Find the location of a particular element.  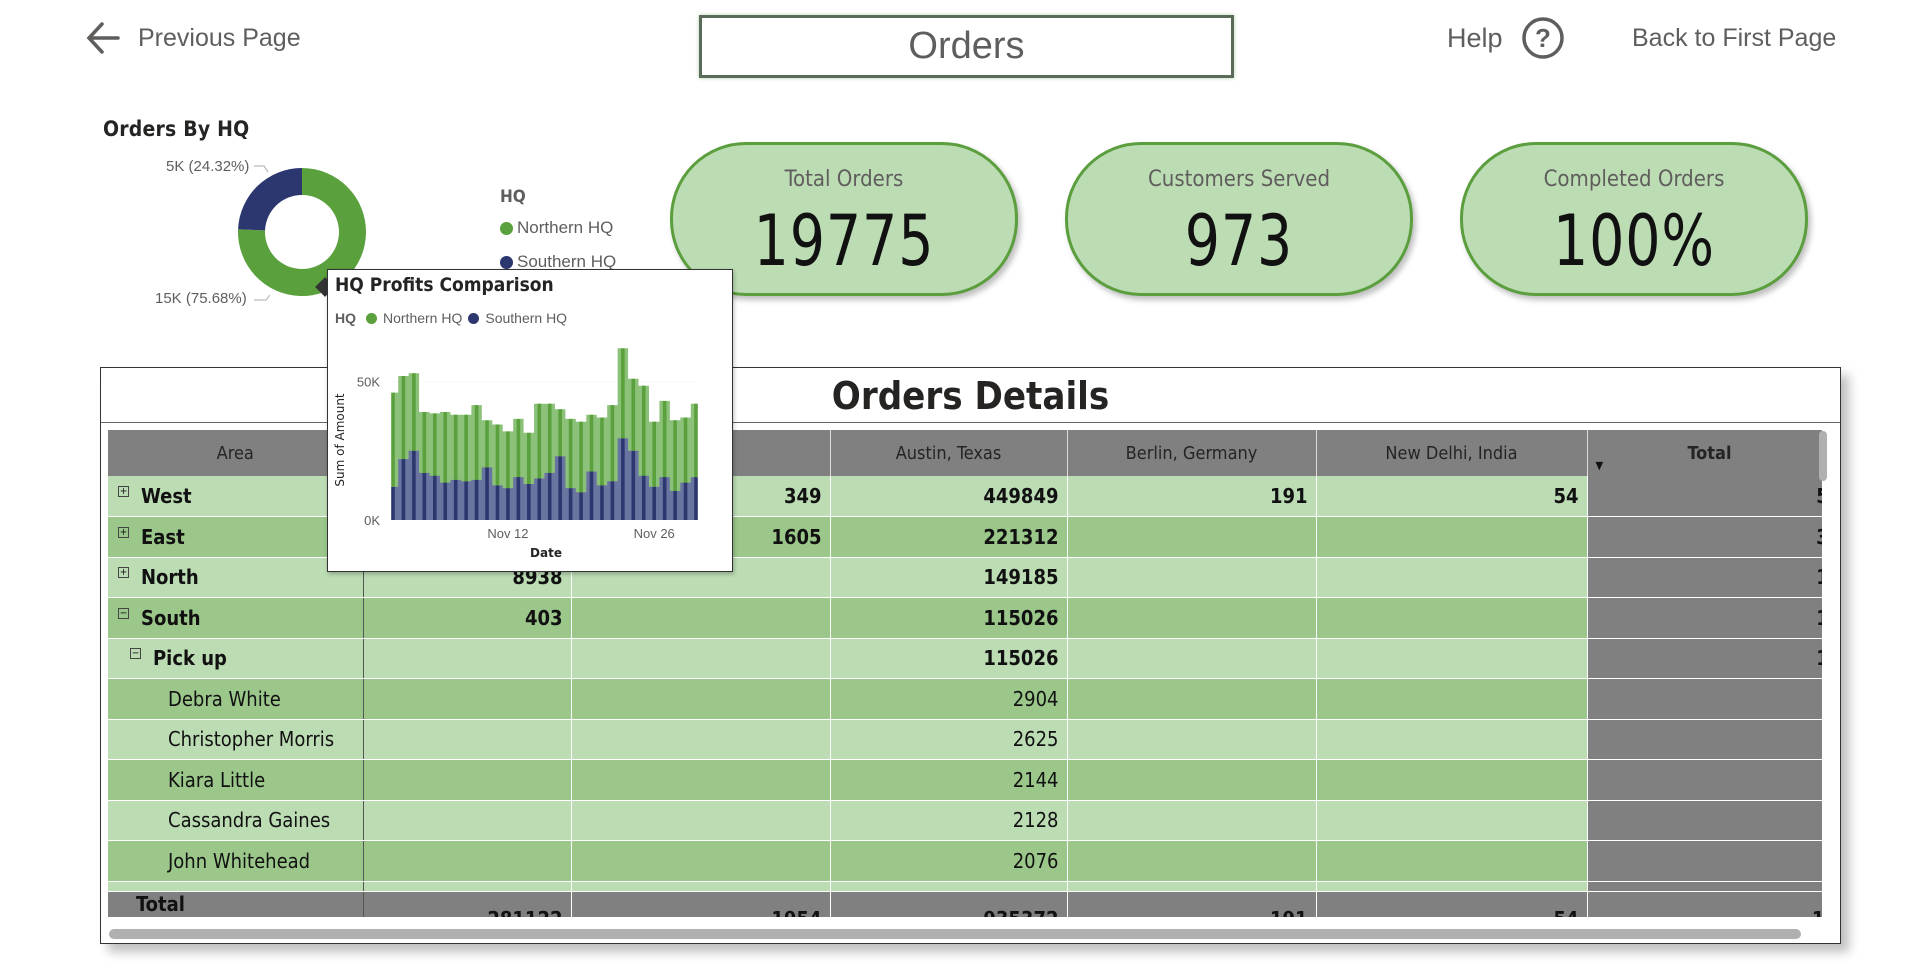

donut-chart-title: Orders By HQ is located at coordinates (176, 129).